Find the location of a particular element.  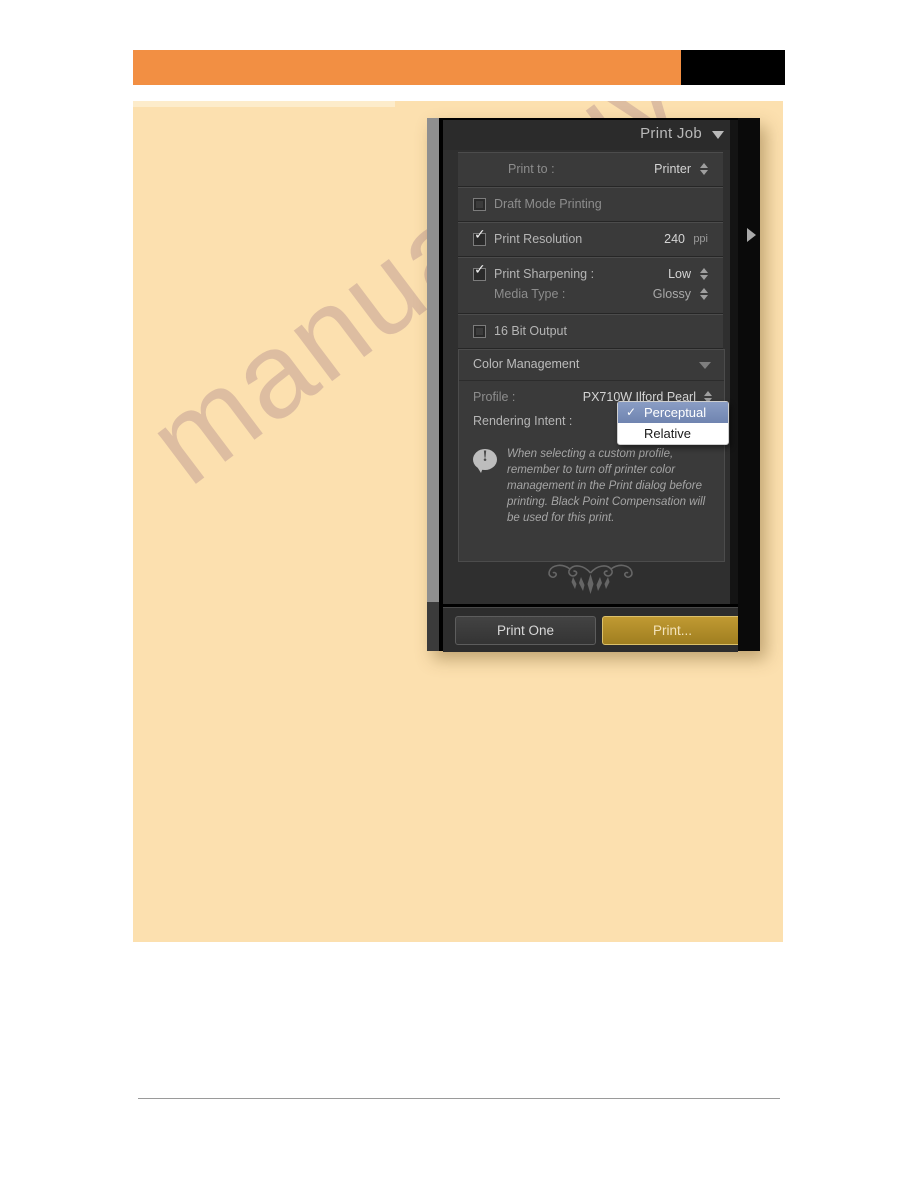

print-sharpening-label: Print Sharpening : is located at coordinates (544, 274).